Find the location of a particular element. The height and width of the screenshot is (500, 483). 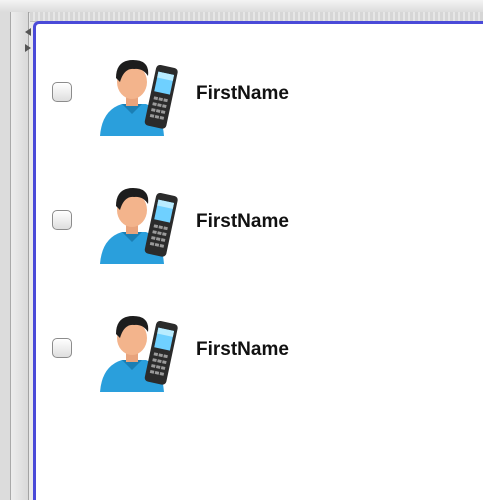

splitter-handle is located at coordinates (21, 256).